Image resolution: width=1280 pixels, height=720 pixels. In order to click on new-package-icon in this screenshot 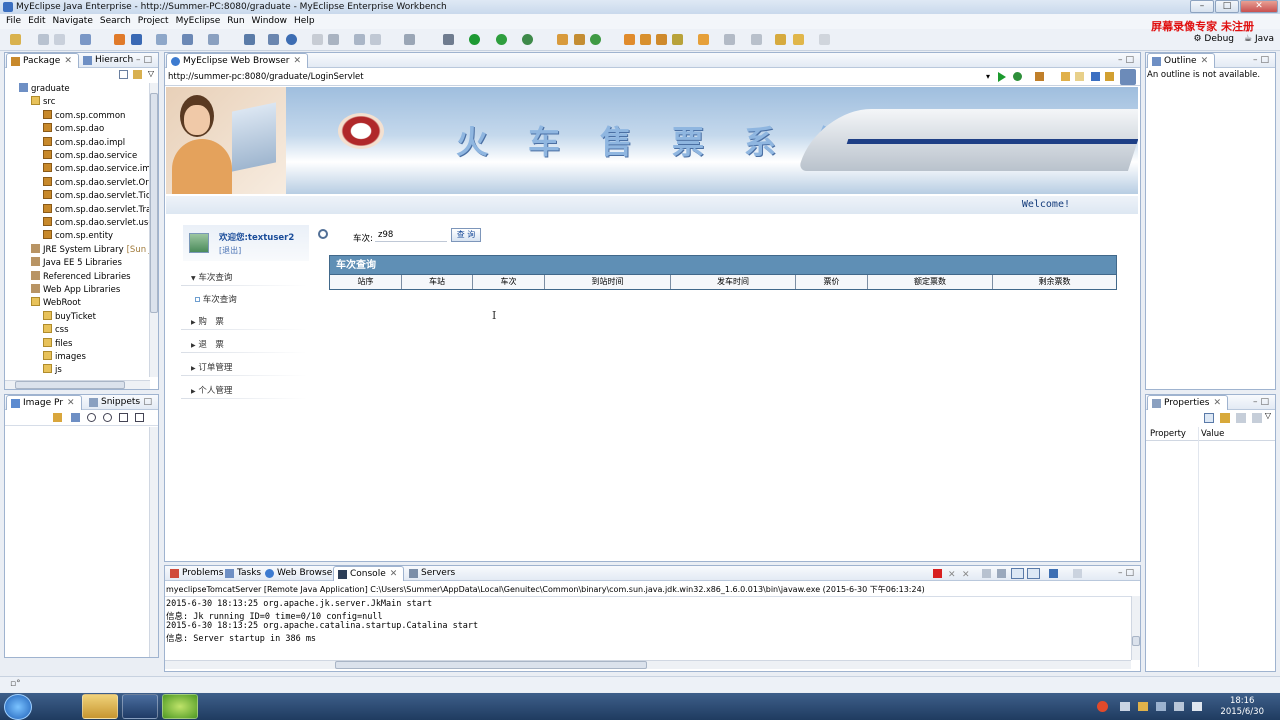, I will do `click(579, 39)`.